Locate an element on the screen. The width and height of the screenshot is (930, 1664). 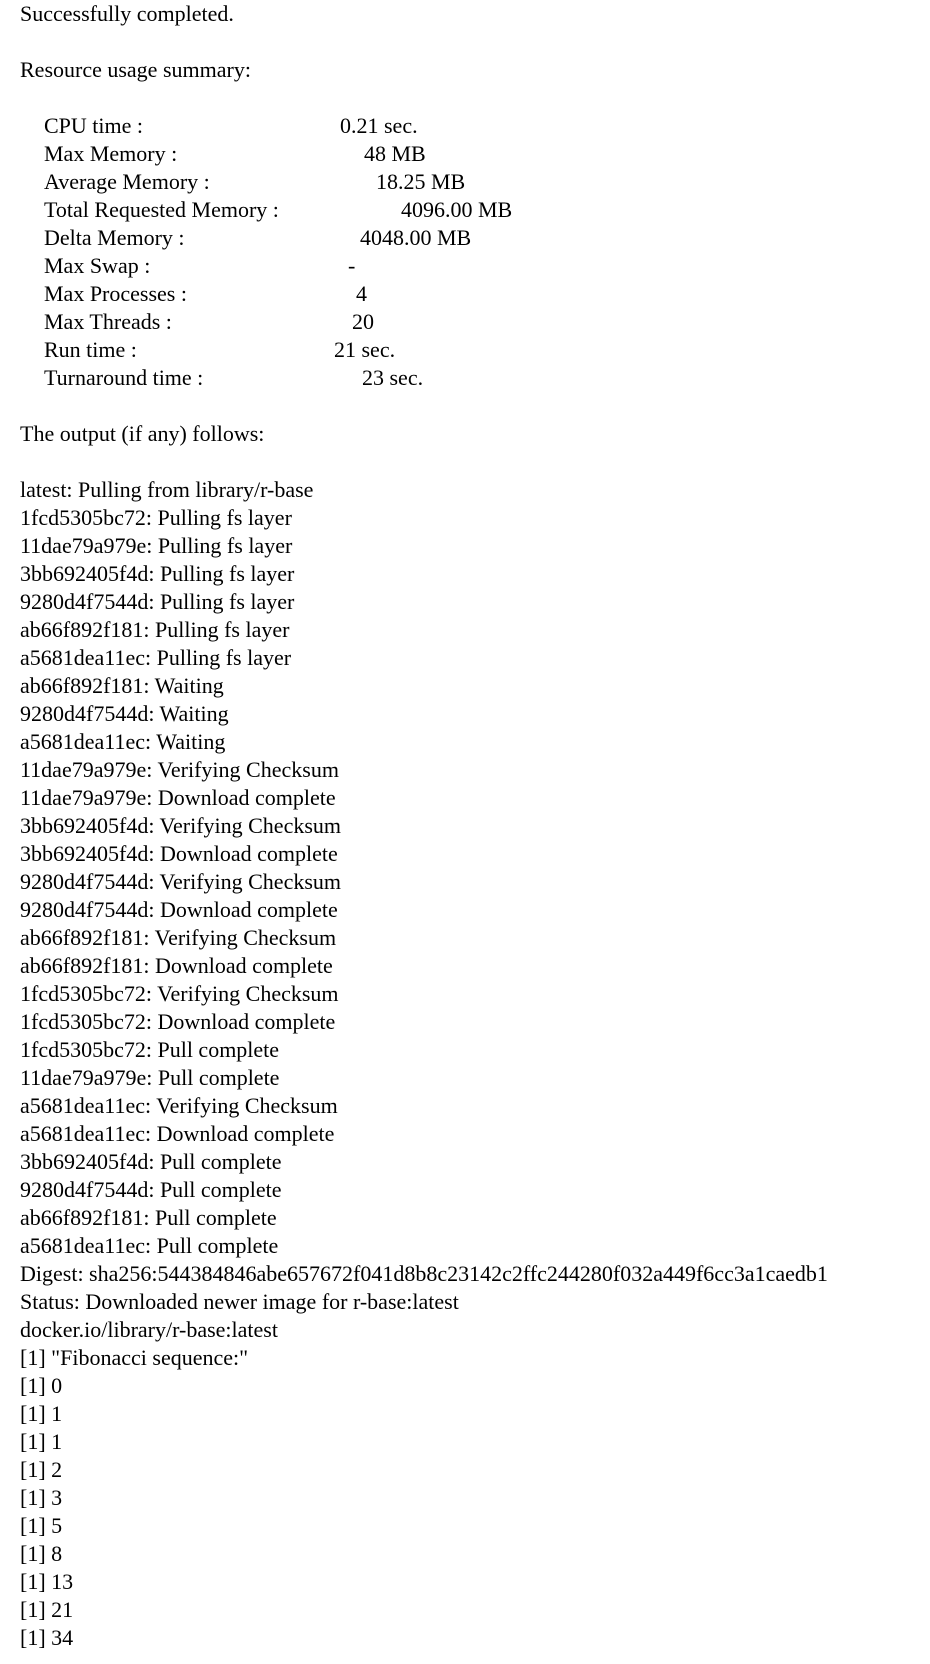
output-line: 3bb692405f4d: Pull complete is located at coordinates (151, 1161).